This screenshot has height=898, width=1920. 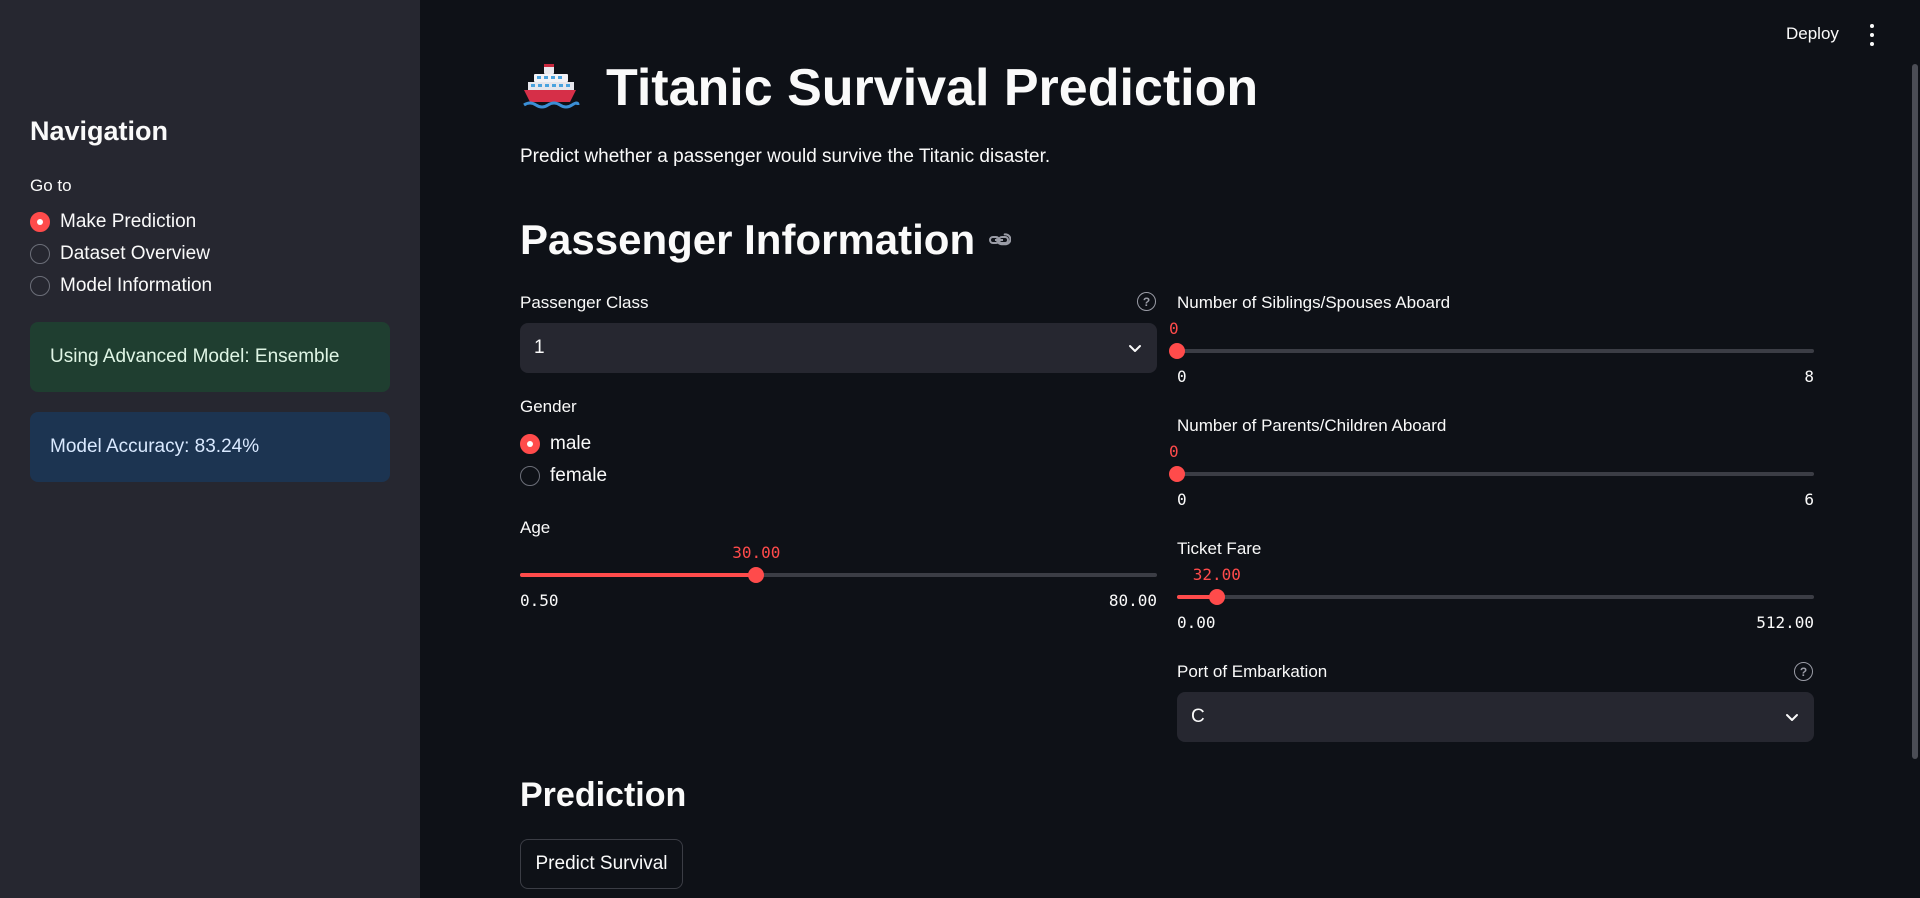 What do you see at coordinates (539, 600) in the screenshot?
I see `slider-min: 0.50` at bounding box center [539, 600].